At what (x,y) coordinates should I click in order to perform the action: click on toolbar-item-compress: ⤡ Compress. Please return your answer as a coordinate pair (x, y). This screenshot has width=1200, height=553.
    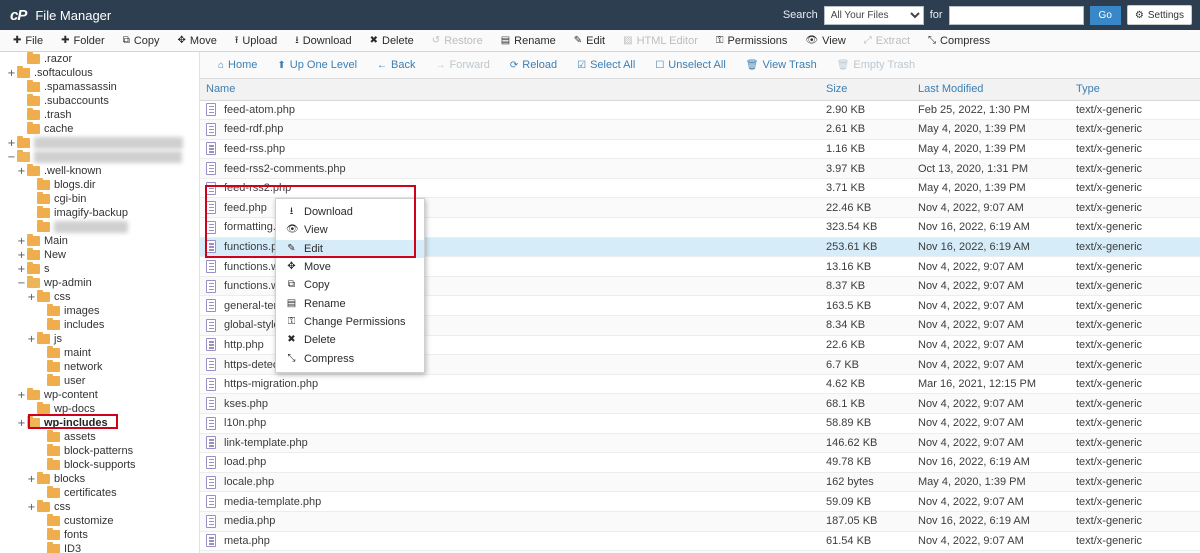
    Looking at the image, I should click on (959, 41).